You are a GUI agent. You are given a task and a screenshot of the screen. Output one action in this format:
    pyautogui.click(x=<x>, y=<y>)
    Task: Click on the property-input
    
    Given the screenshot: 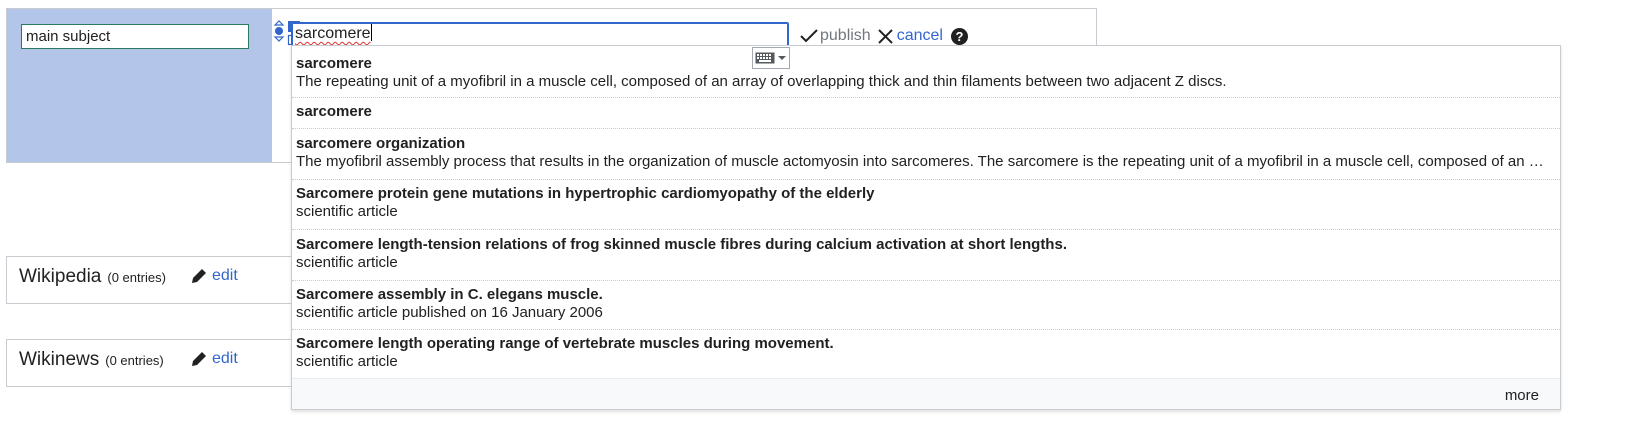 What is the action you would take?
    pyautogui.click(x=135, y=36)
    